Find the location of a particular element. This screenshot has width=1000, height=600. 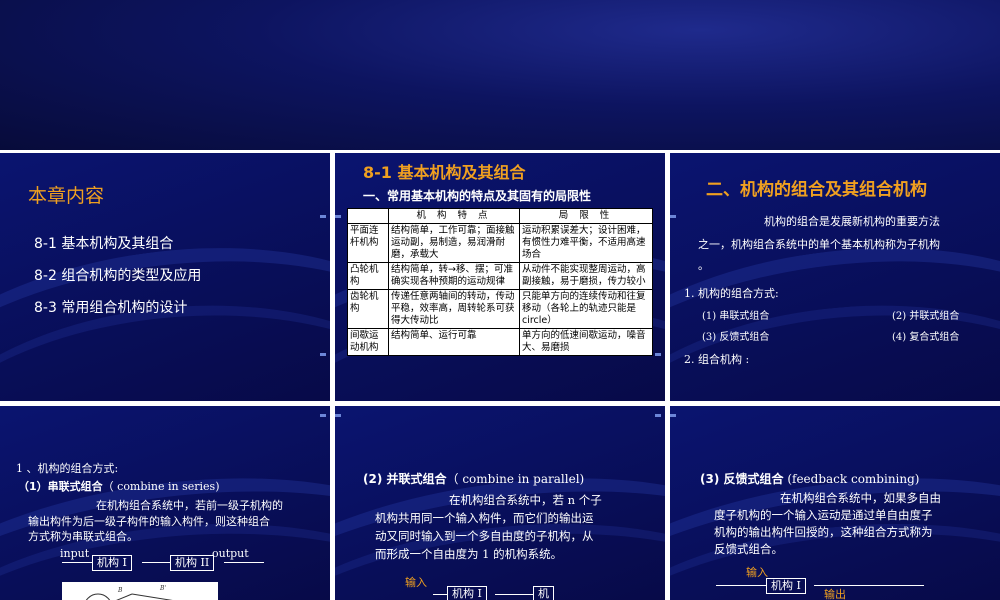

intro-text-line-2: 之一，机构组合系统中的单个基本机构称为子机构 is located at coordinates (819, 244).